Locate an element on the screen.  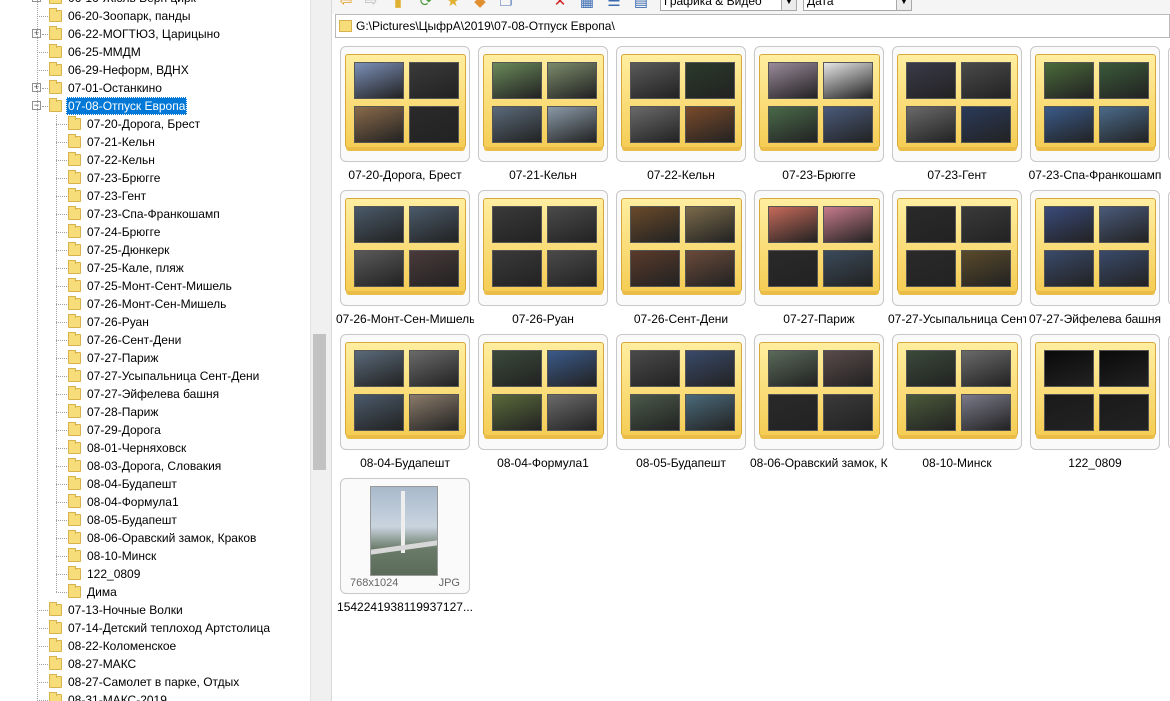
tree-item: 07-27-Париж is located at coordinates (155, 358).